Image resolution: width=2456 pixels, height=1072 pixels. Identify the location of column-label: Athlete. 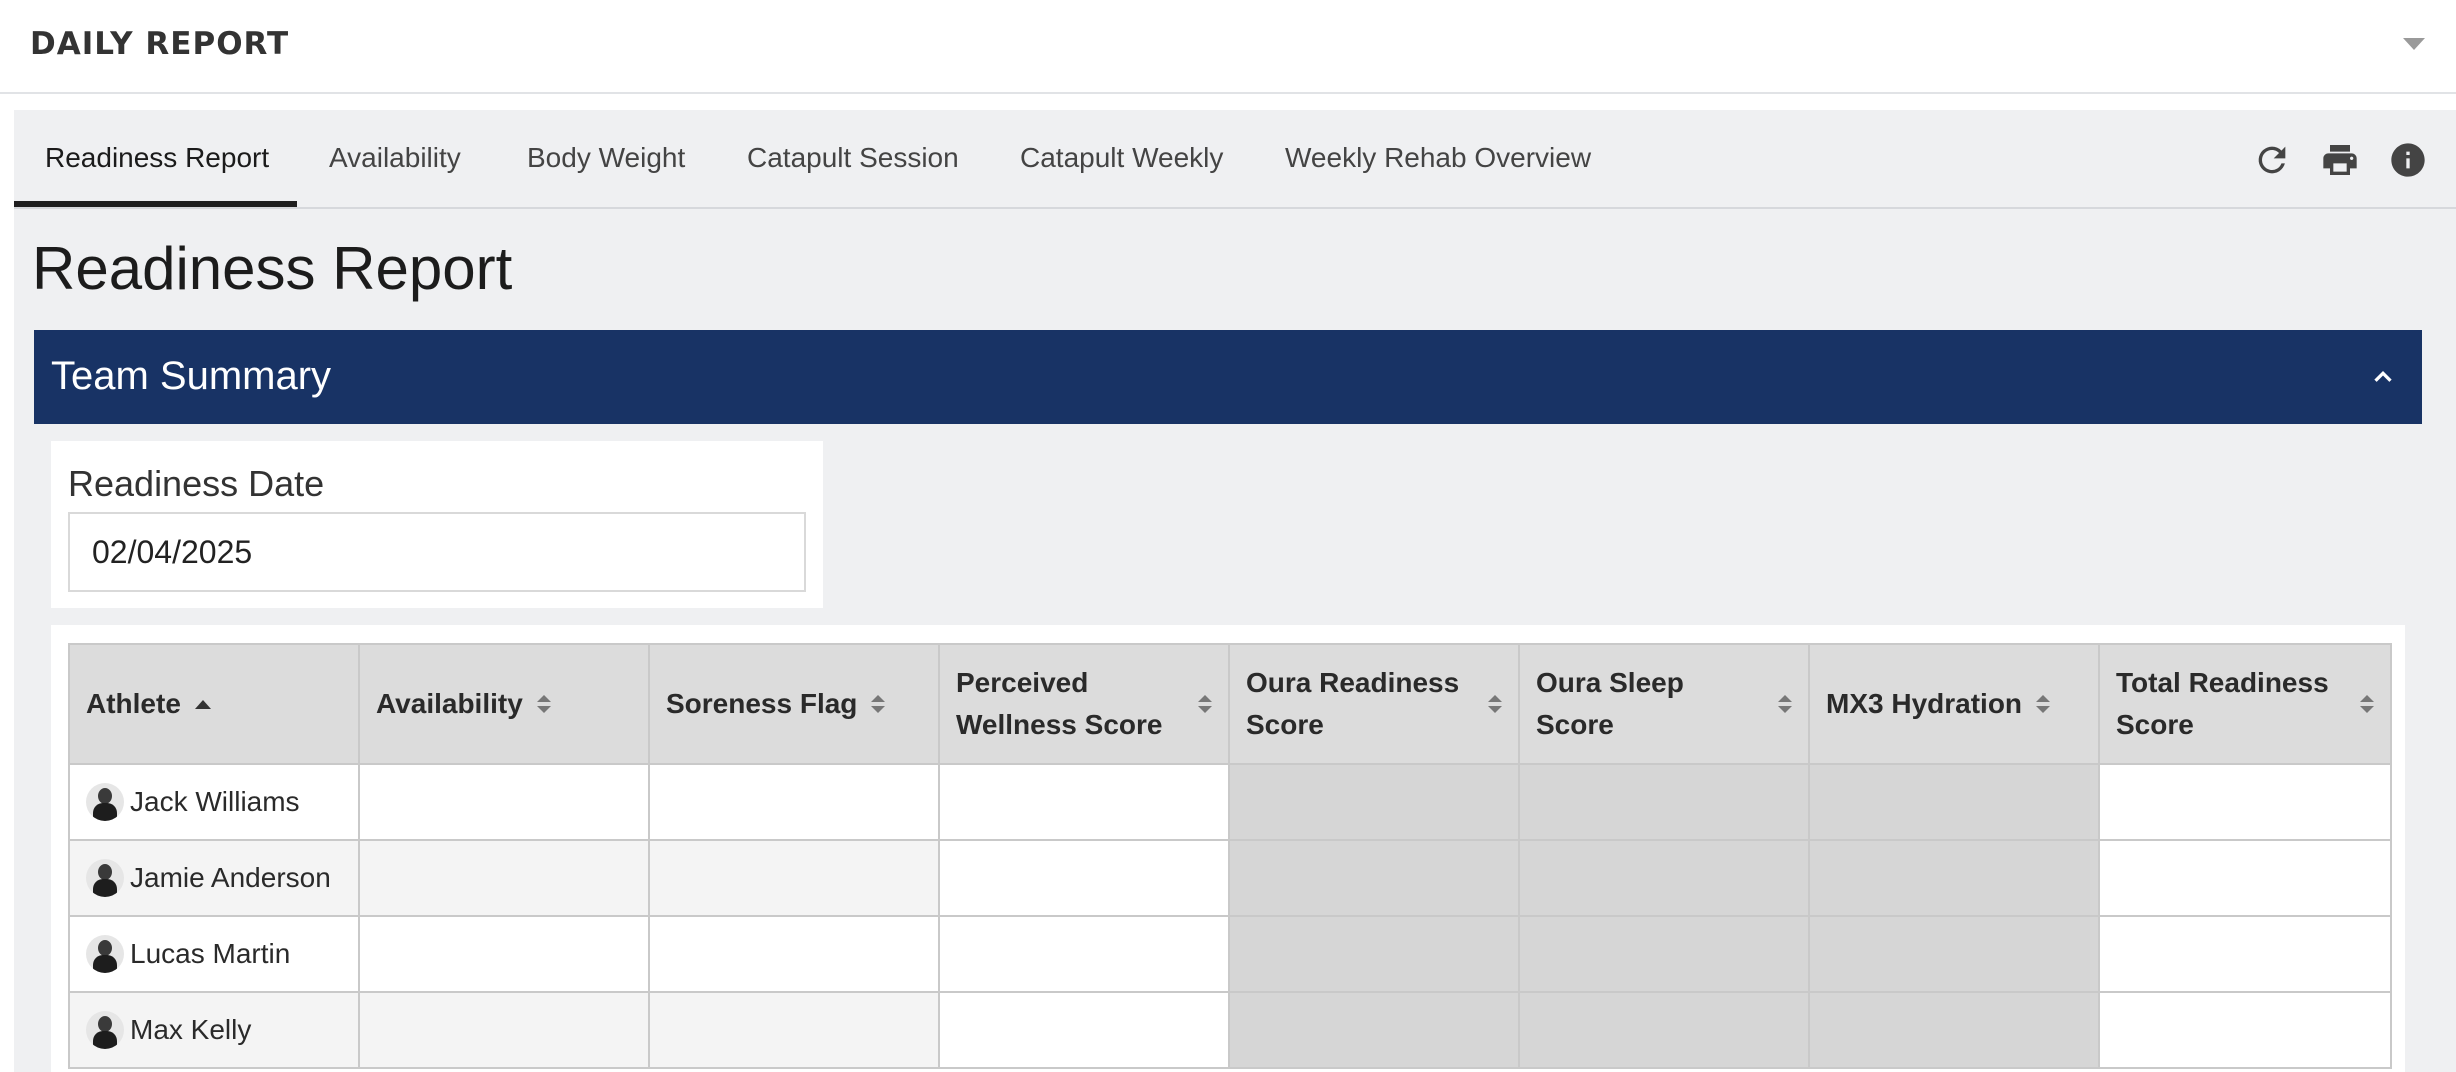
(133, 703).